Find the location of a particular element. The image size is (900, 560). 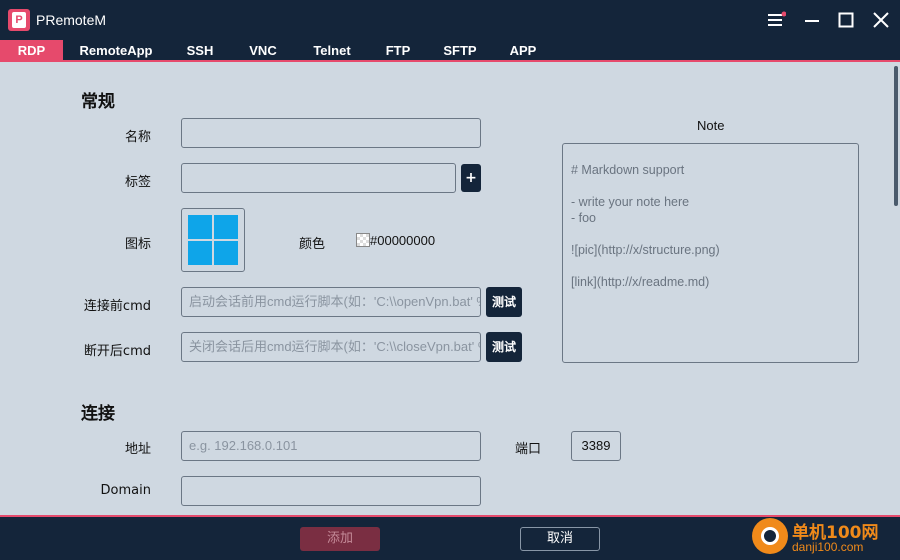

section-title-general: 常规 is located at coordinates (98, 102).